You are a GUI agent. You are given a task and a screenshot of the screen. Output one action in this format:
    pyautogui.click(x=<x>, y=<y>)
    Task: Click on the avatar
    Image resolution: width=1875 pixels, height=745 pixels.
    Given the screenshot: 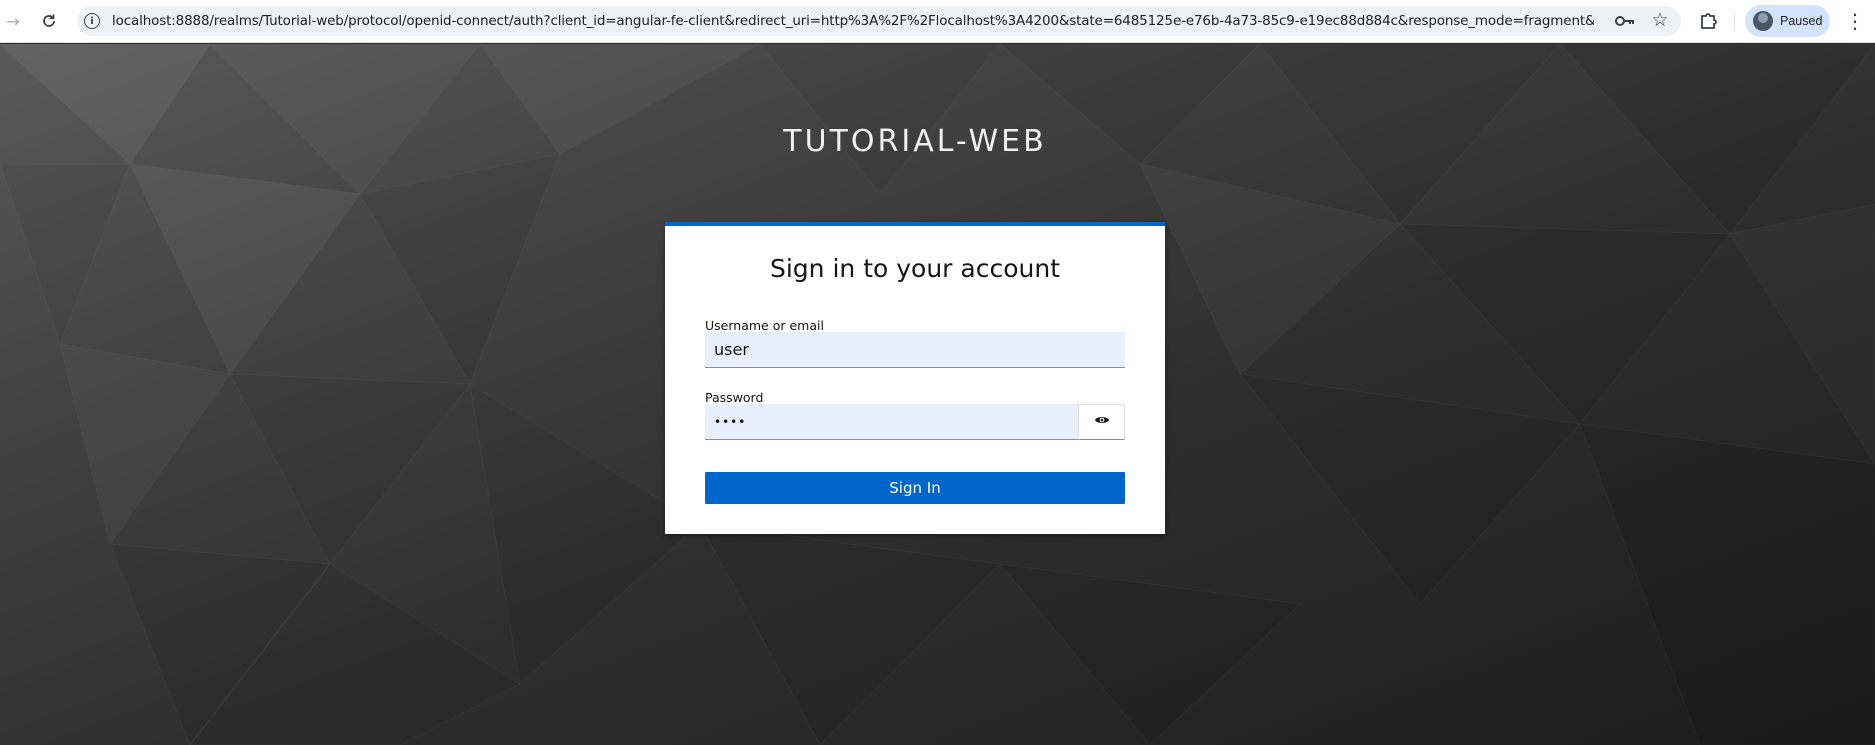 What is the action you would take?
    pyautogui.click(x=1763, y=21)
    